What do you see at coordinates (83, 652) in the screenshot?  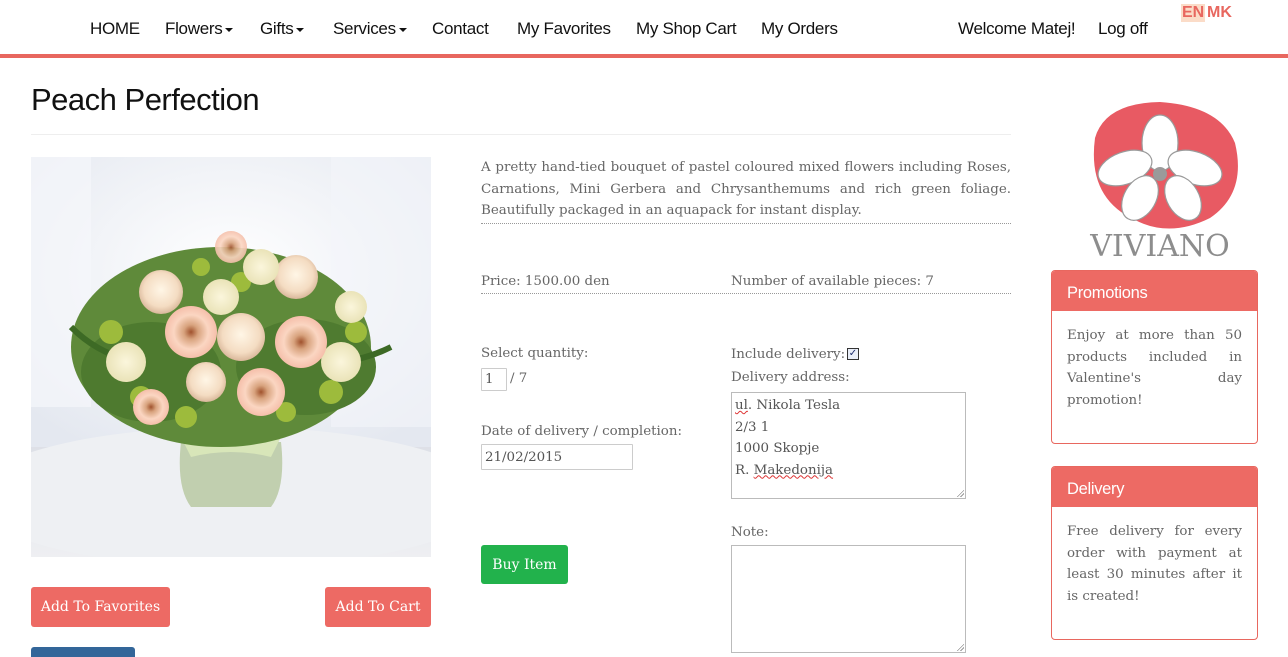 I see `secondary-action-button` at bounding box center [83, 652].